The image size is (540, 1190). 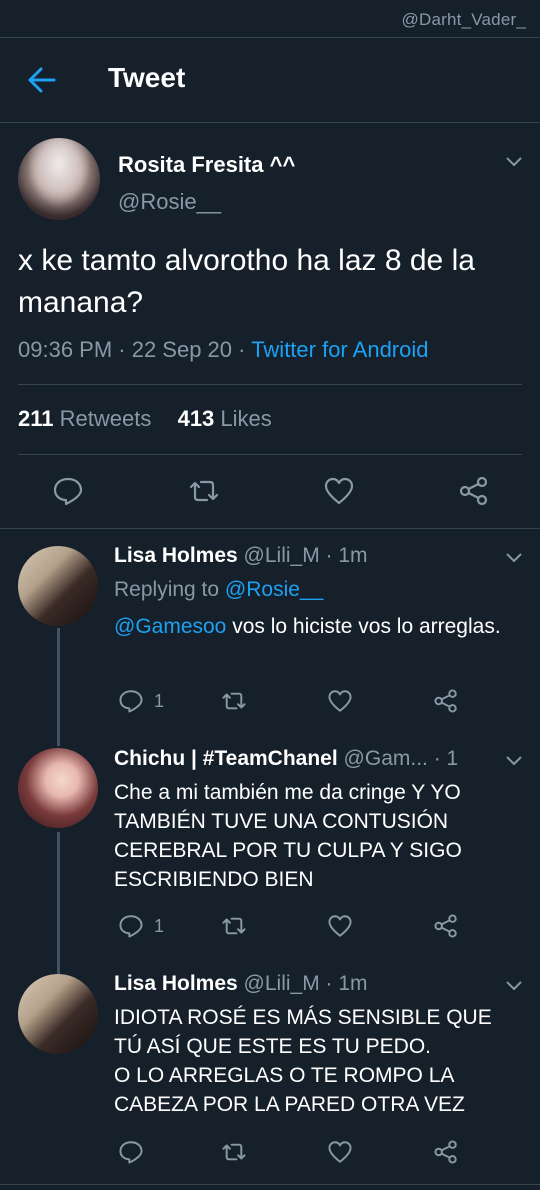 I want to click on tweet-time: 09:36 PM · 22 Sep 20 ·, so click(x=135, y=349).